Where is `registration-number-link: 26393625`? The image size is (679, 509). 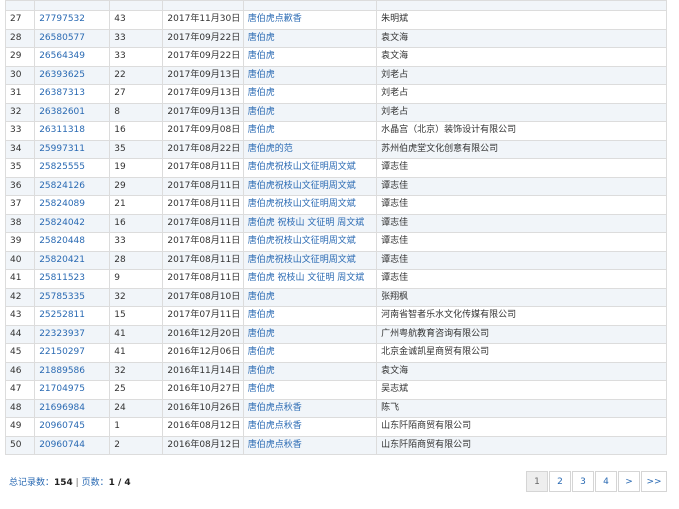 registration-number-link: 26393625 is located at coordinates (72, 75).